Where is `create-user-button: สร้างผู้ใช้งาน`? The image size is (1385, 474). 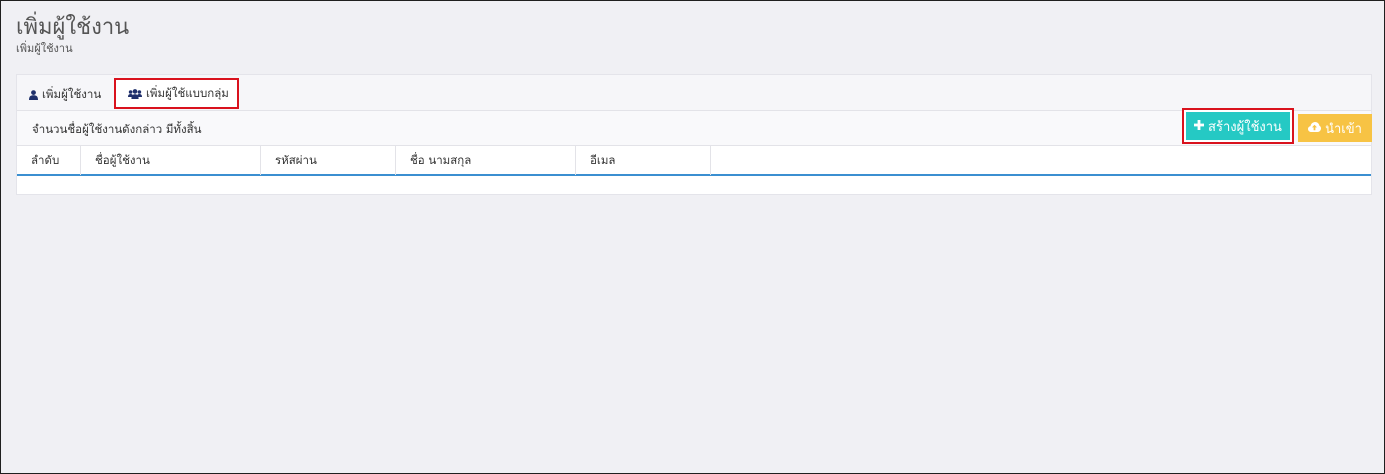
create-user-button: สร้างผู้ใช้งาน is located at coordinates (1238, 126).